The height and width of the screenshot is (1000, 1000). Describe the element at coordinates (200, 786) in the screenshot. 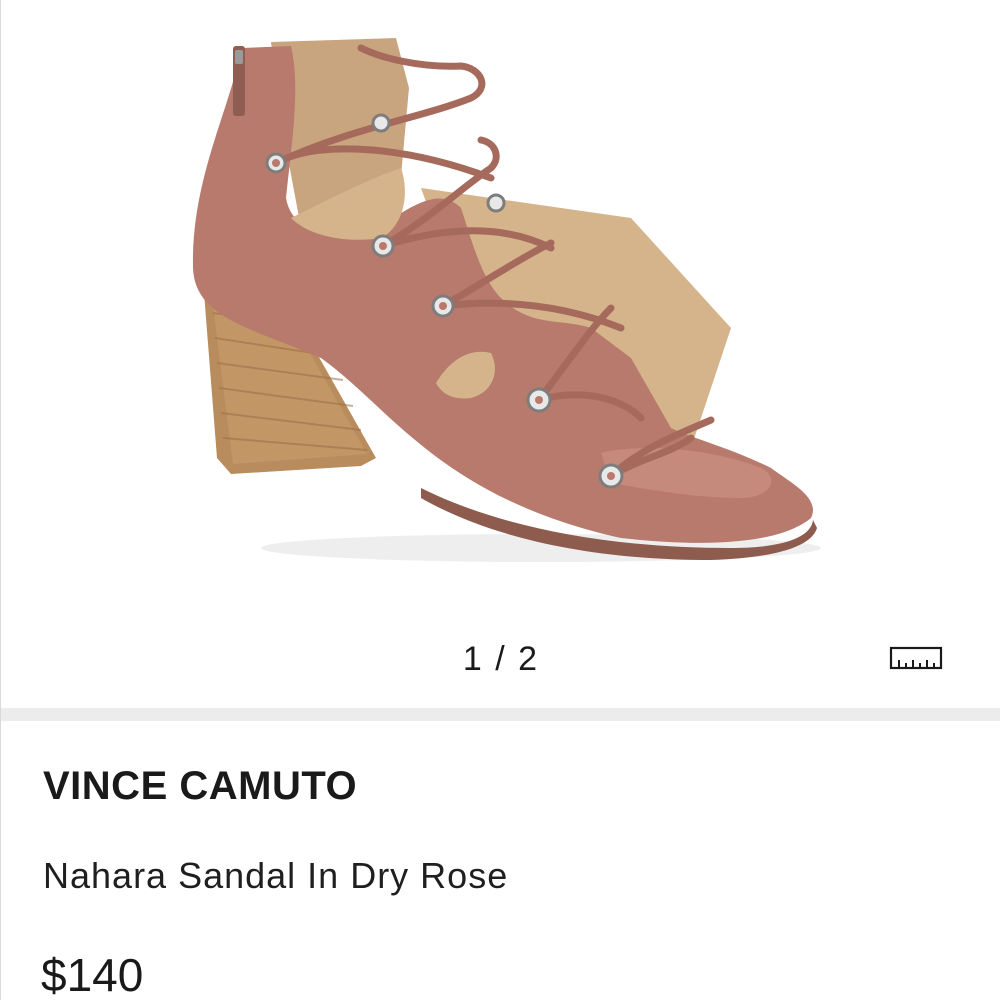

I see `brand-name: VINCE CAMUTO` at that location.